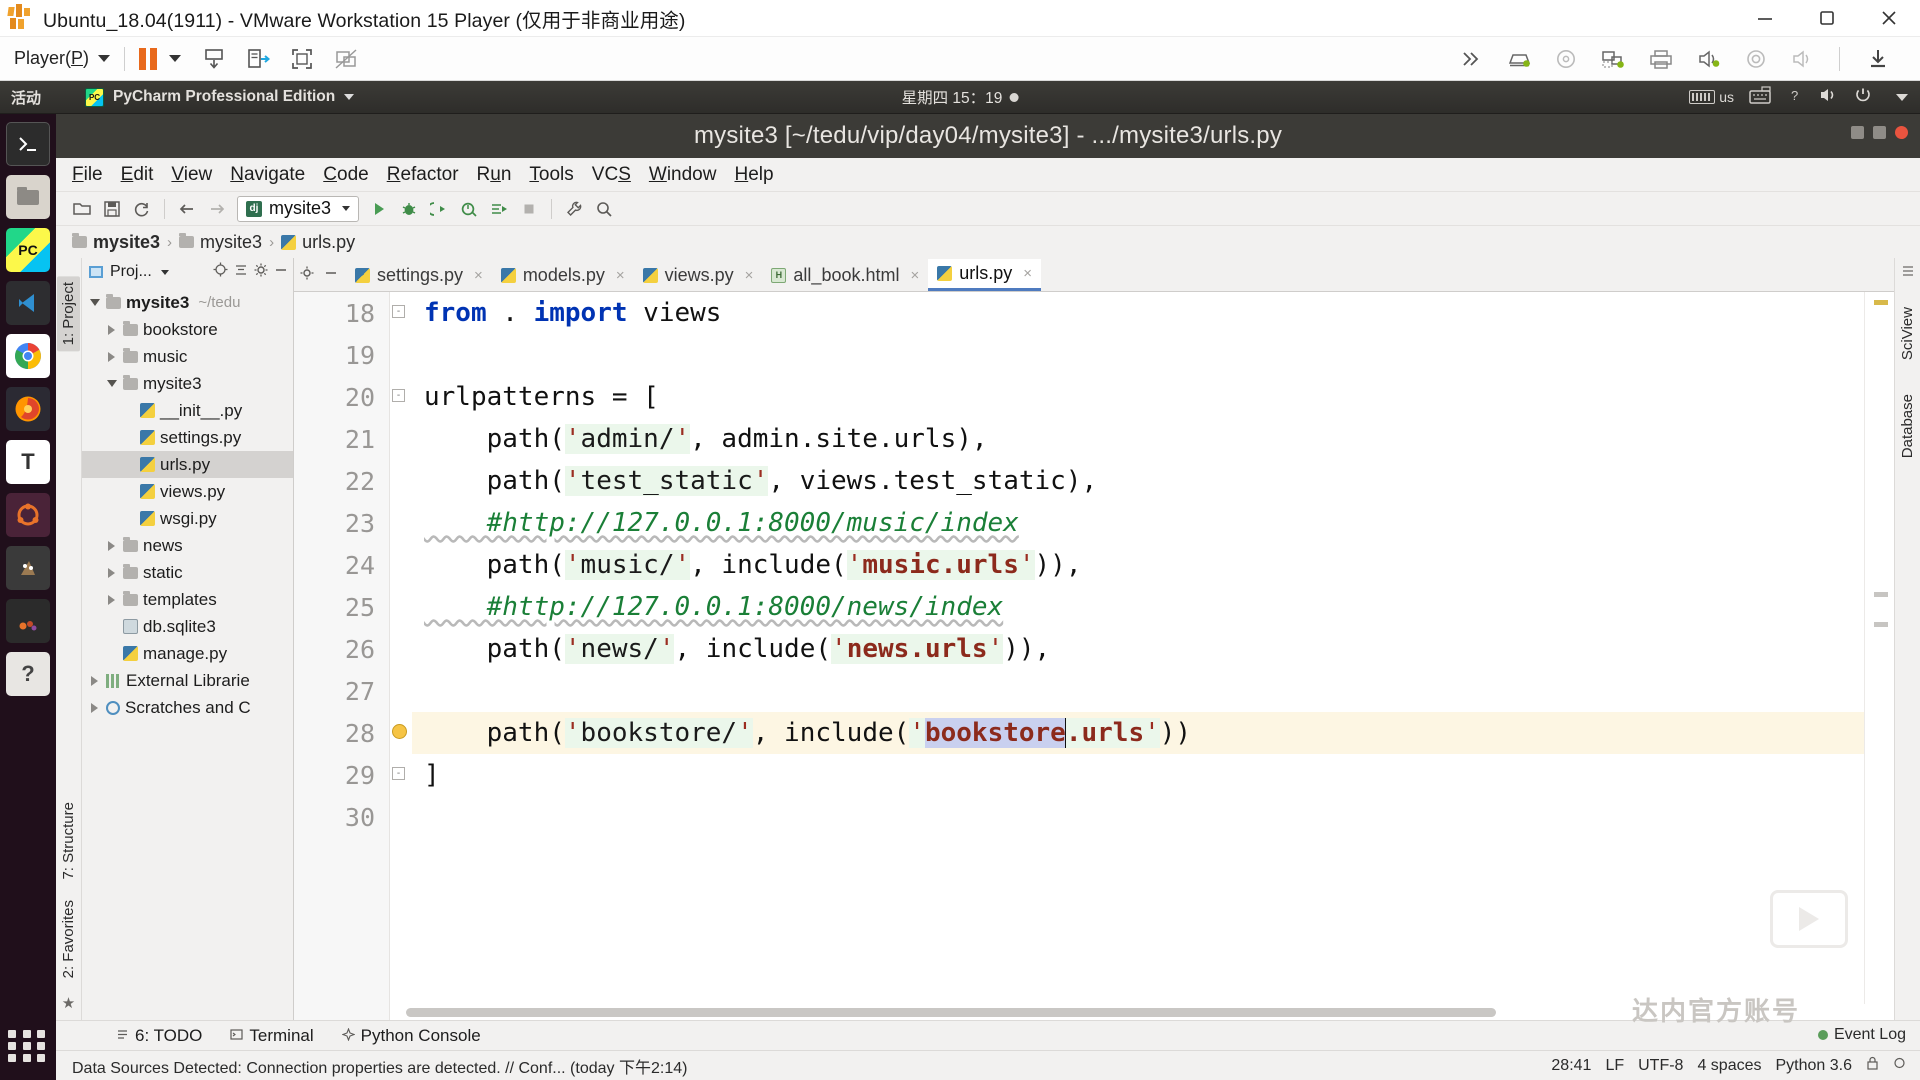  Describe the element at coordinates (28, 1046) in the screenshot. I see `show-applications-button` at that location.